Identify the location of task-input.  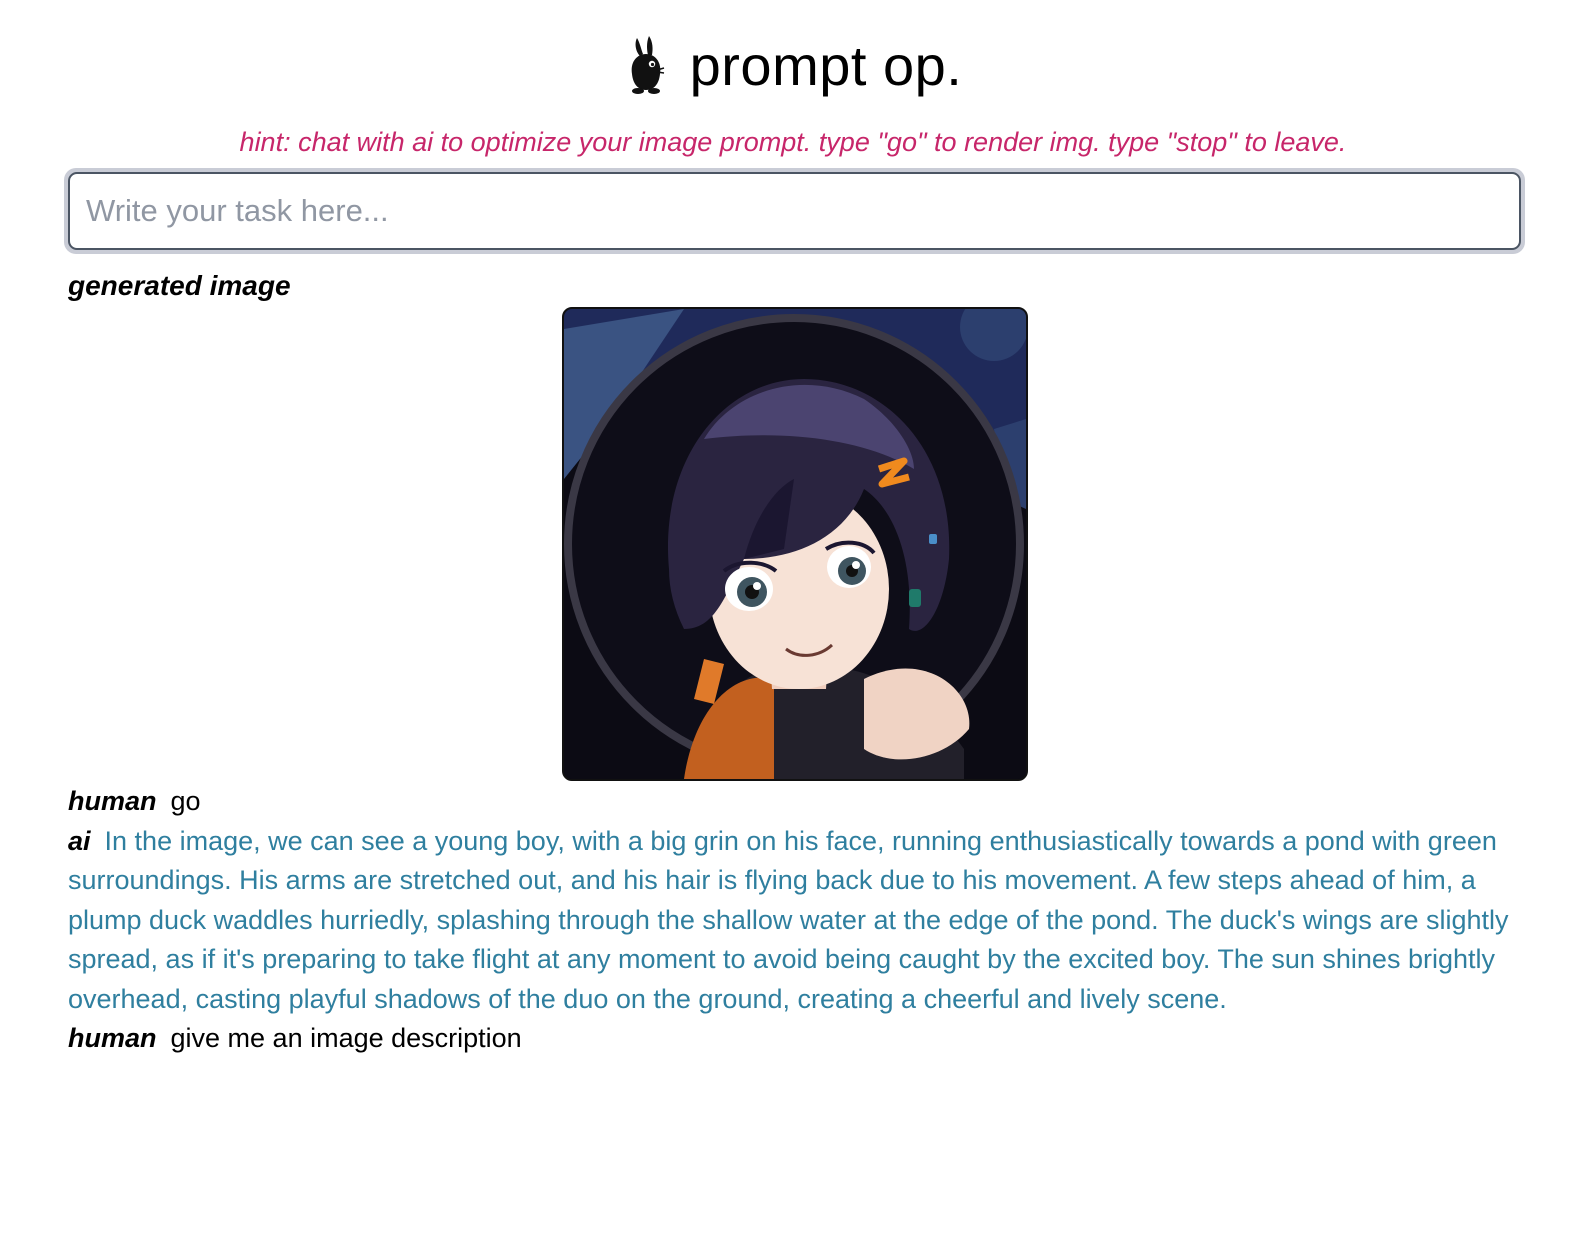
(794, 211).